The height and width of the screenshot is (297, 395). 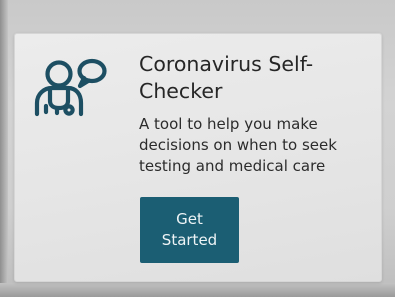 I want to click on get-started-button: Get Started, so click(x=189, y=230).